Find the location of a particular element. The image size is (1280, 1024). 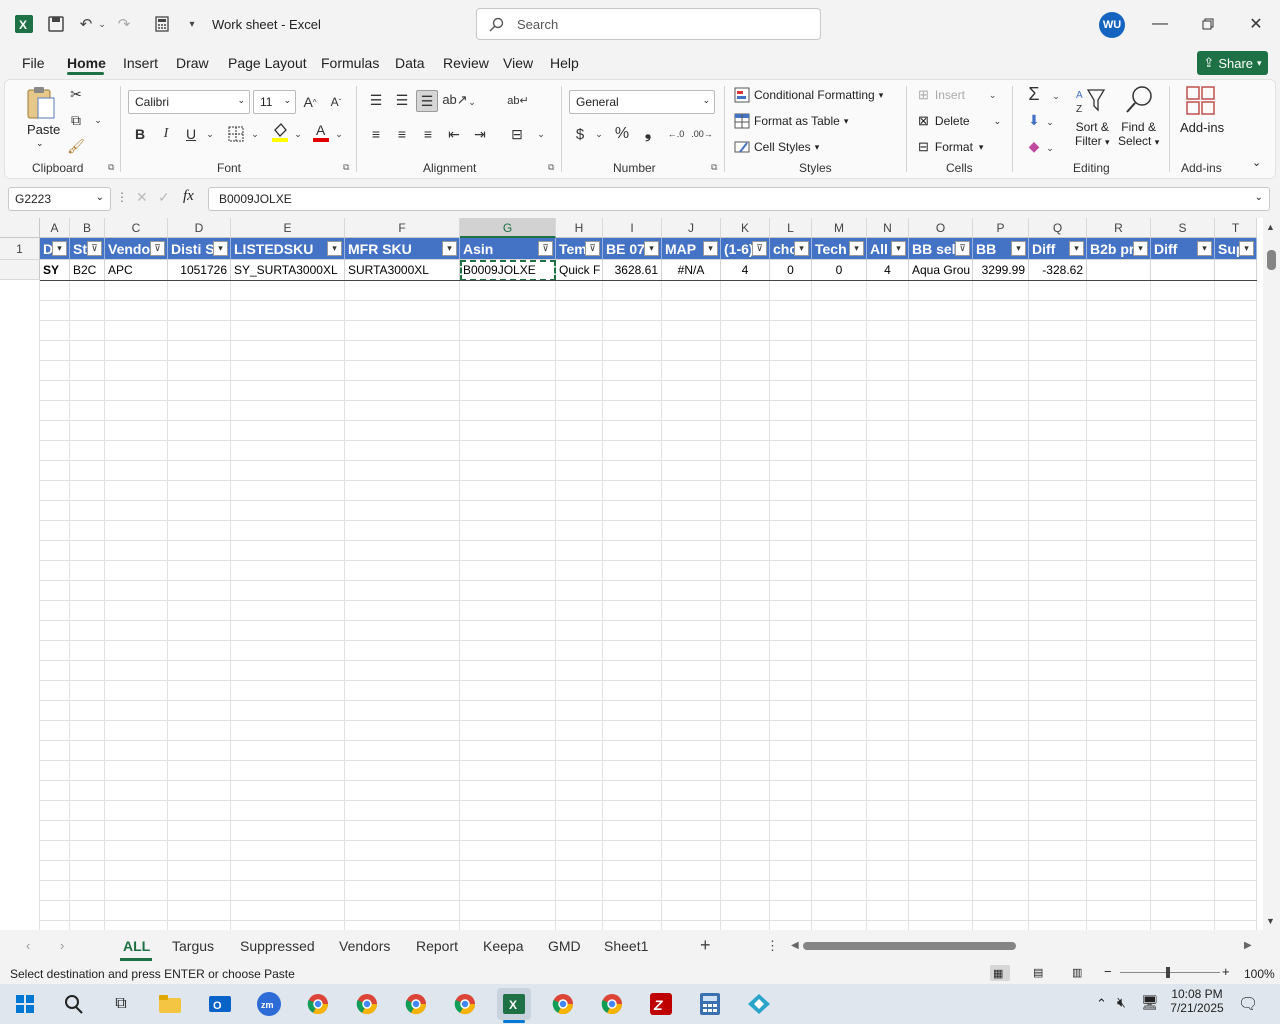

sheet-tab-targus: Targus is located at coordinates (193, 946).